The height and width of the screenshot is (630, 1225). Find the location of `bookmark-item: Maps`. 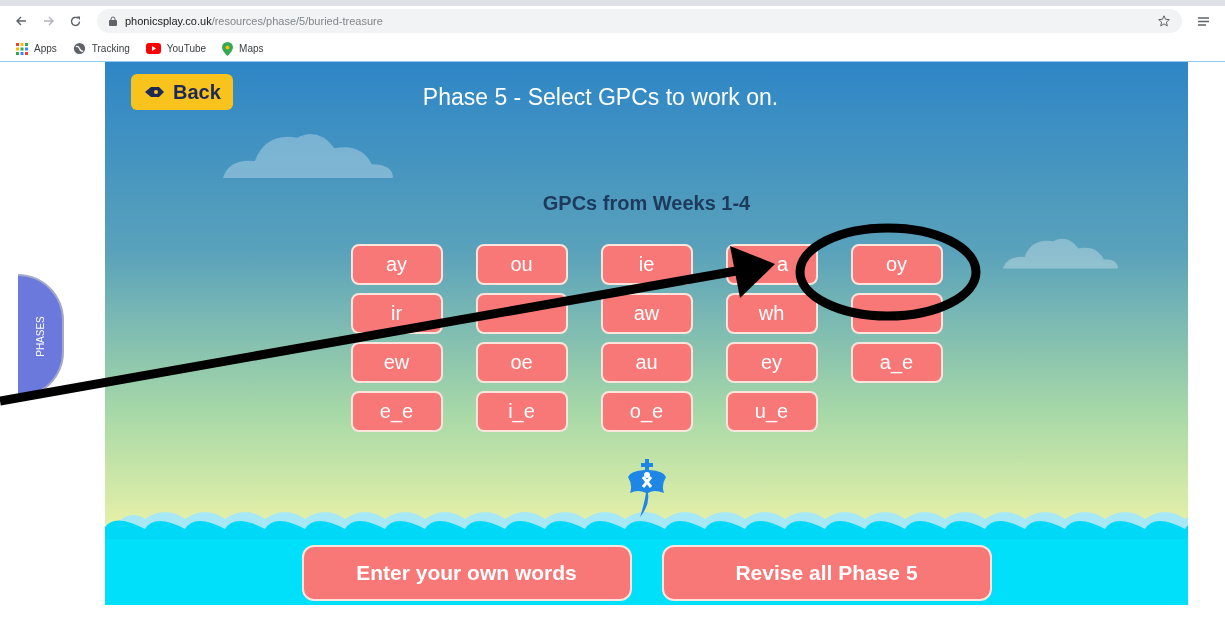

bookmark-item: Maps is located at coordinates (243, 48).